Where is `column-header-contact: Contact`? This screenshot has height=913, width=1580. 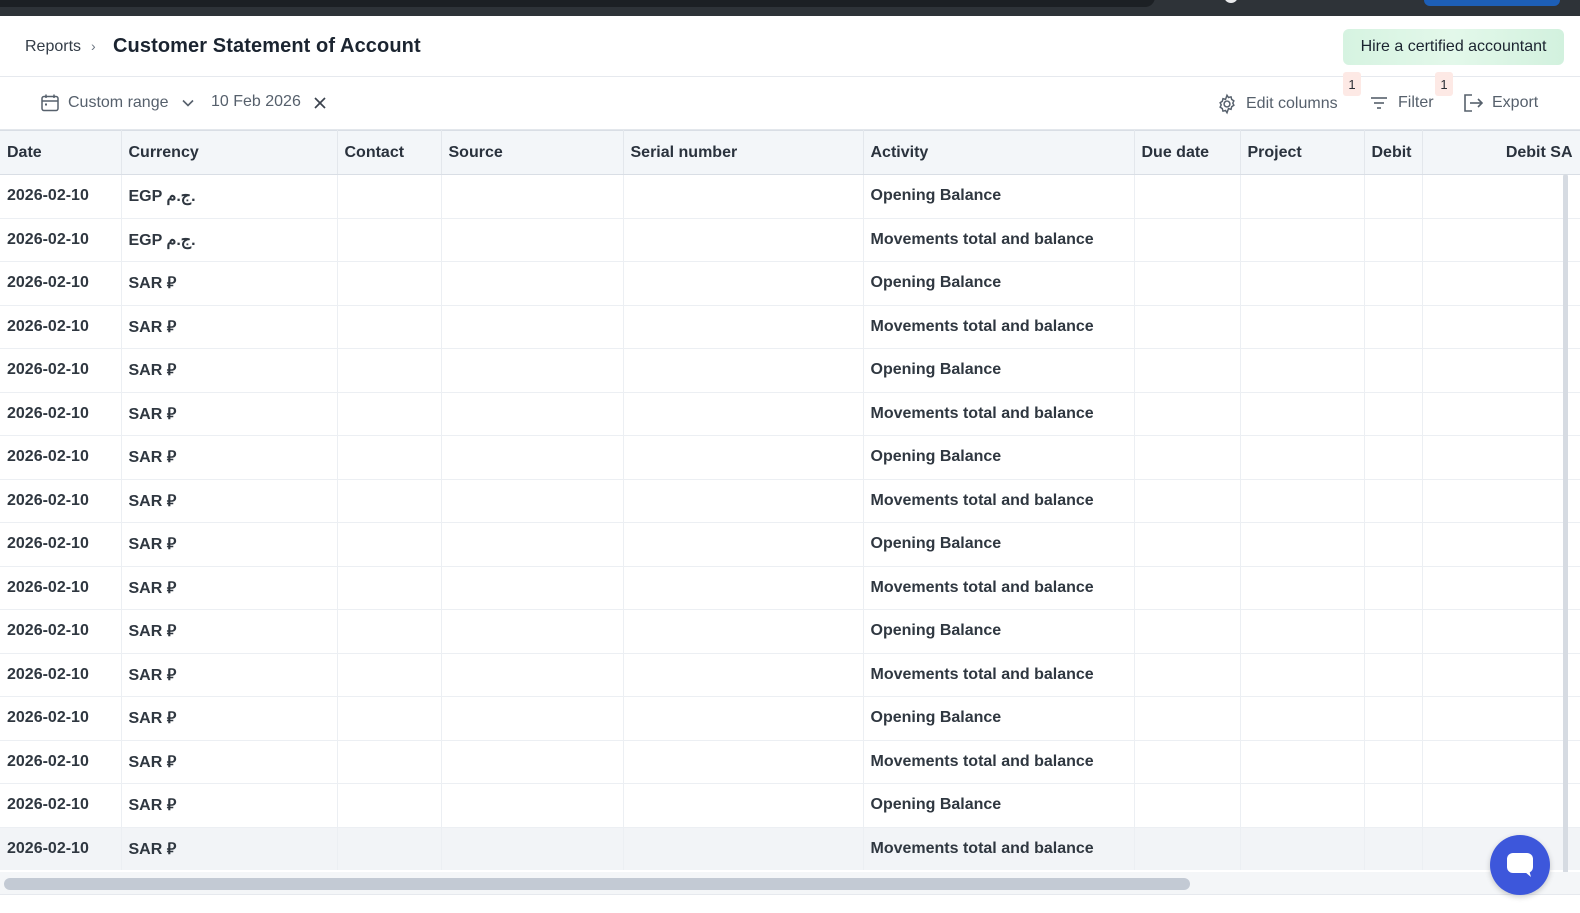
column-header-contact: Contact is located at coordinates (389, 152).